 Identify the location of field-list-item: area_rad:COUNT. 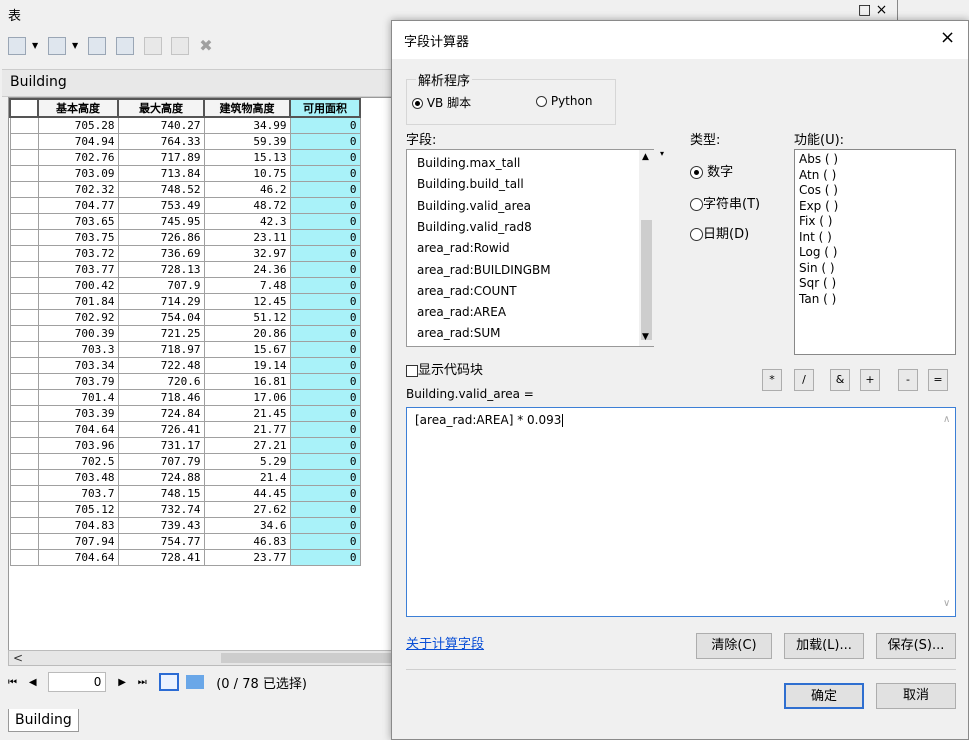
(467, 291).